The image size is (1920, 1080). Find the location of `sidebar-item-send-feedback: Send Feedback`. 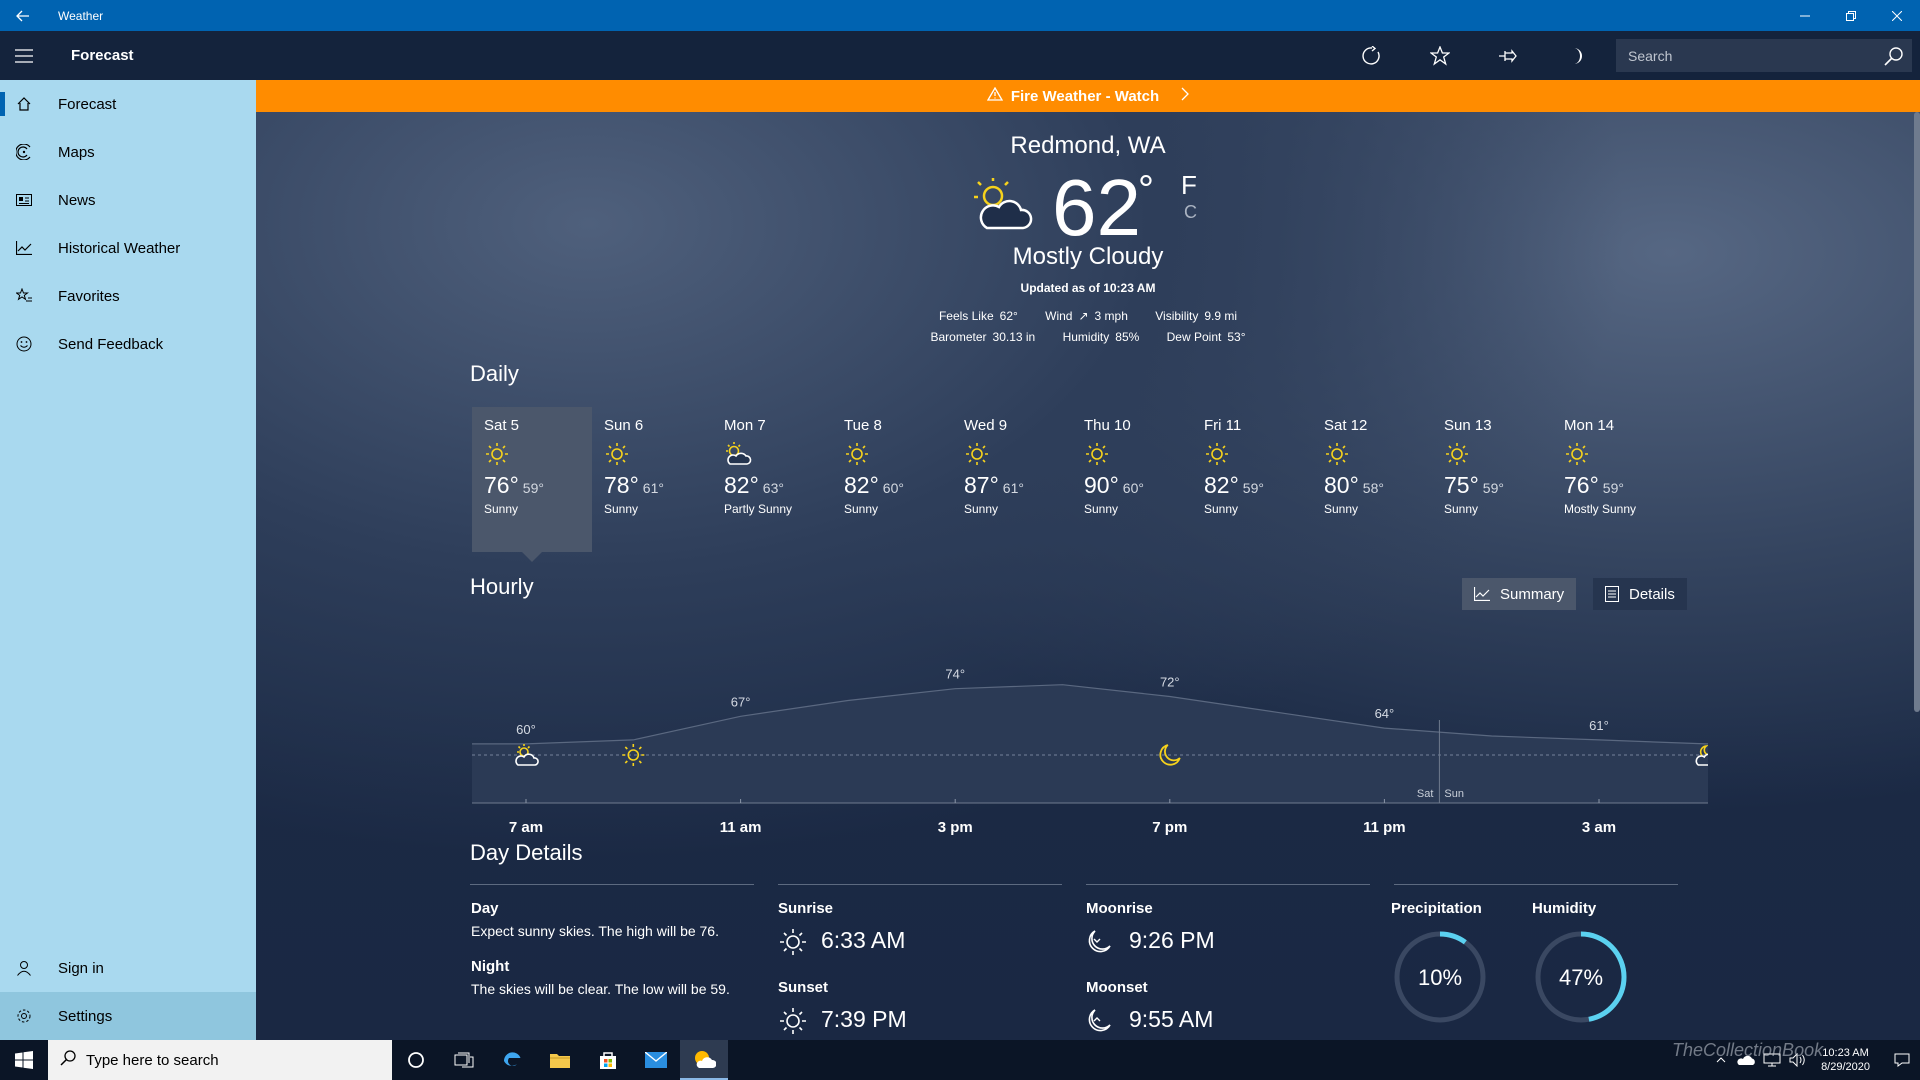

sidebar-item-send-feedback: Send Feedback is located at coordinates (128, 344).